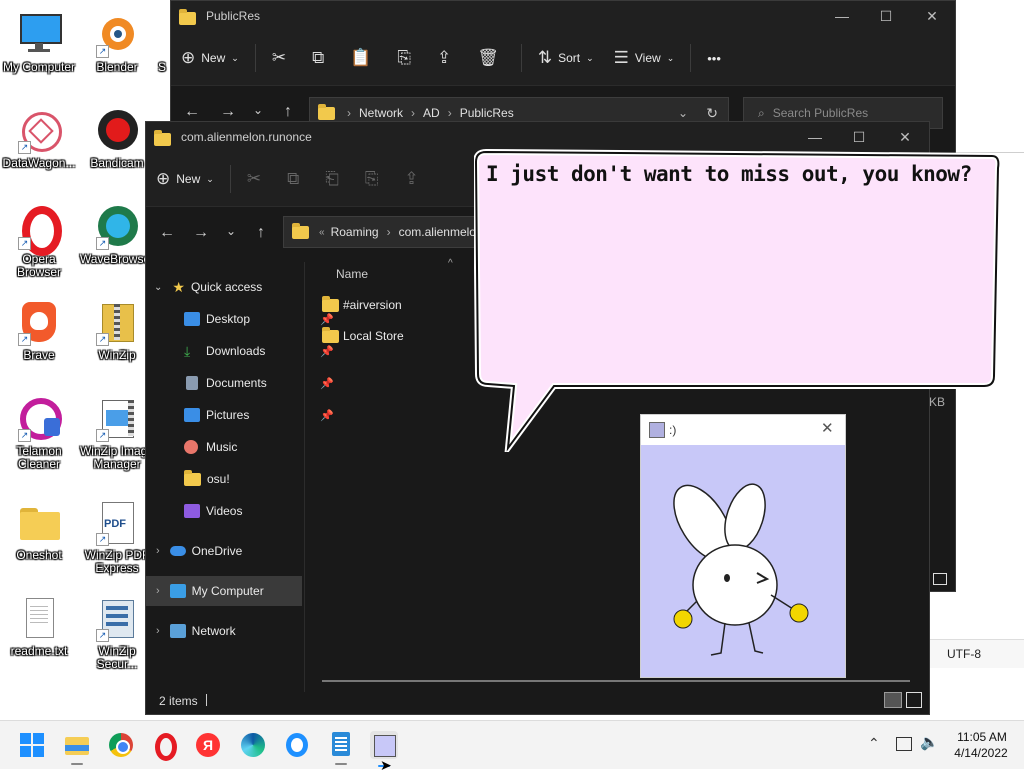 Image resolution: width=1024 pixels, height=774 pixels. I want to click on sidebar-network: › Network, so click(224, 631).